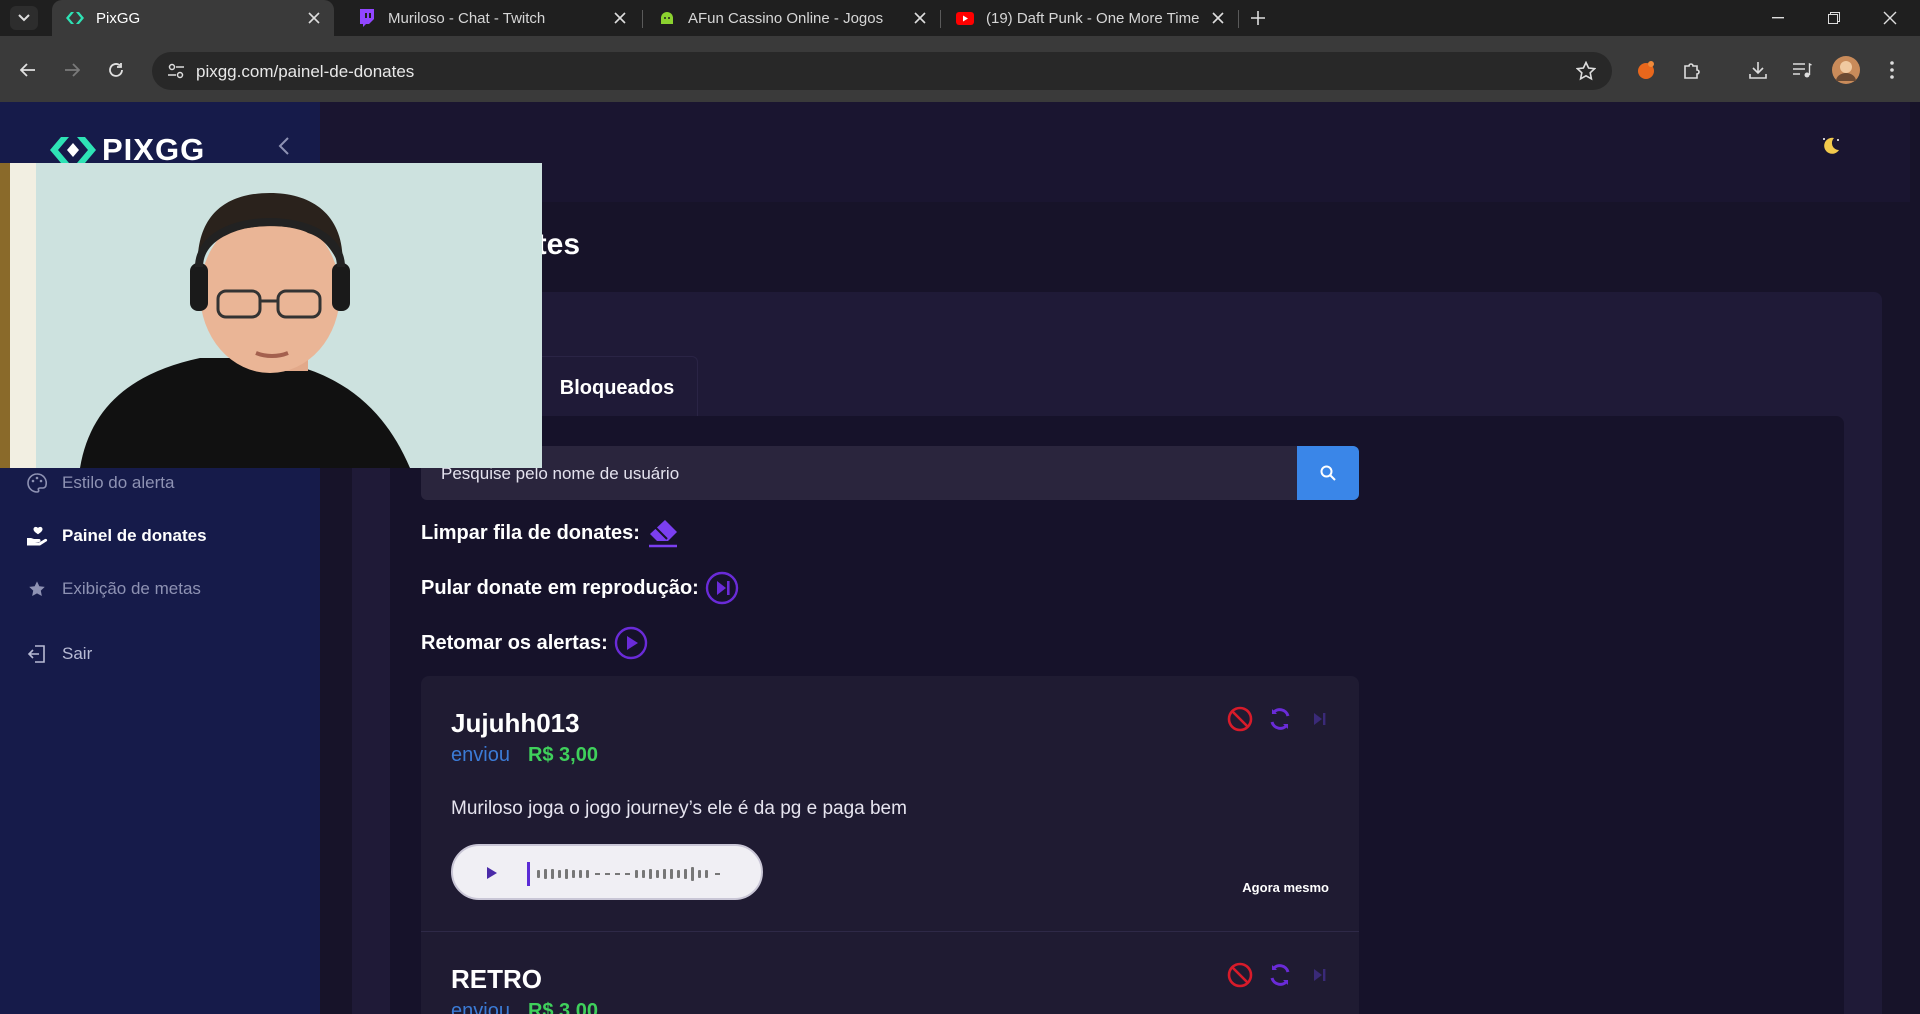 The width and height of the screenshot is (1920, 1014). What do you see at coordinates (1115, 152) in the screenshot?
I see `top-bar` at bounding box center [1115, 152].